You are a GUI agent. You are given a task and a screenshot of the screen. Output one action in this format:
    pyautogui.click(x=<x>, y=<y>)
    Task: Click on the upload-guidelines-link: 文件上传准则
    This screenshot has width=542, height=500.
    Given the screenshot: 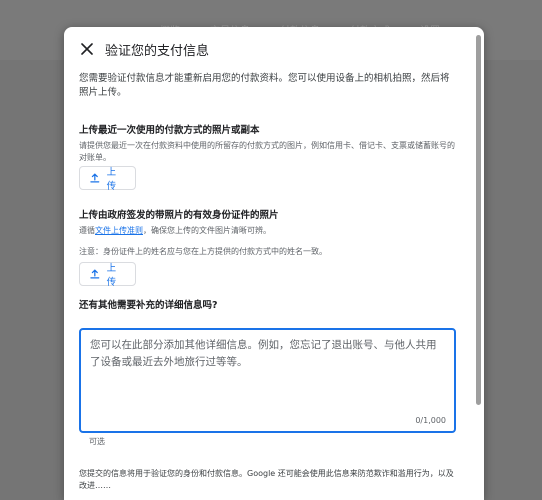 What is the action you would take?
    pyautogui.click(x=119, y=230)
    